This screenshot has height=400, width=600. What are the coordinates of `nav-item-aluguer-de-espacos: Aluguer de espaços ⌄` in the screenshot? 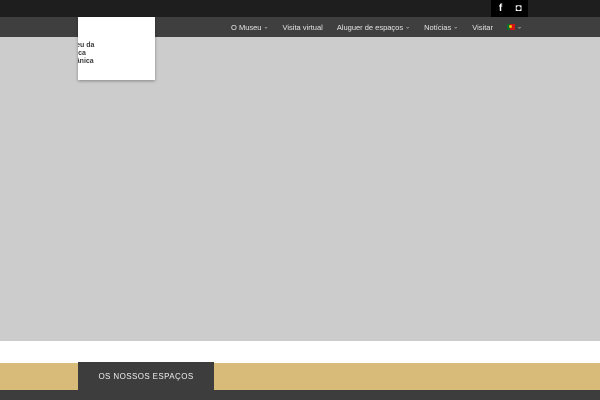 It's located at (373, 27).